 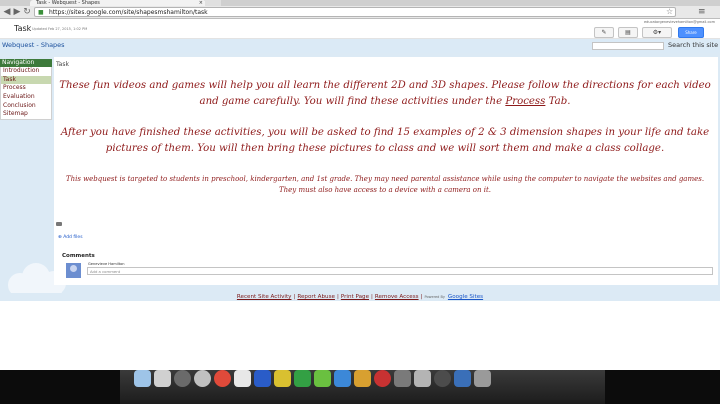 I want to click on recent-activity-link: Recent Site Activity, so click(x=264, y=297).